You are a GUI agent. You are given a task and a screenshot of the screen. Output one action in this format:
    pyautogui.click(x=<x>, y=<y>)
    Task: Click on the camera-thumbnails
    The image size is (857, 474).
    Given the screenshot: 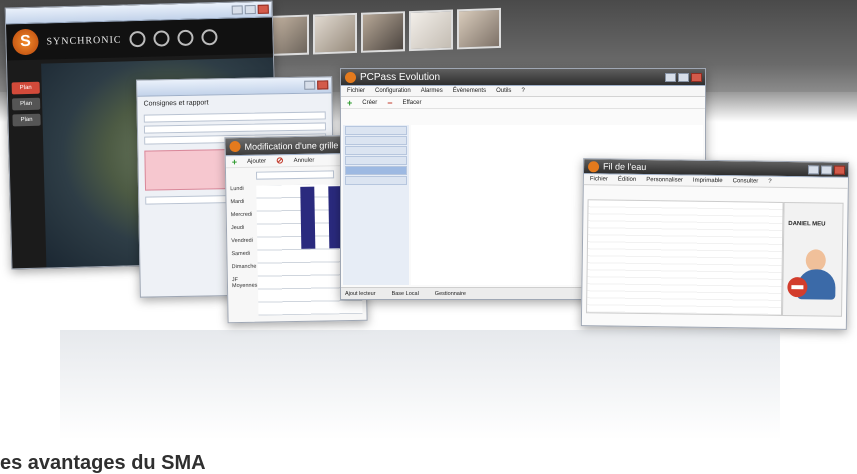 What is the action you would take?
    pyautogui.click(x=383, y=32)
    